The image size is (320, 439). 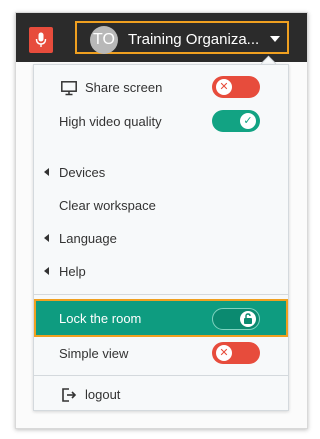 I want to click on unlock-icon, so click(x=248, y=319).